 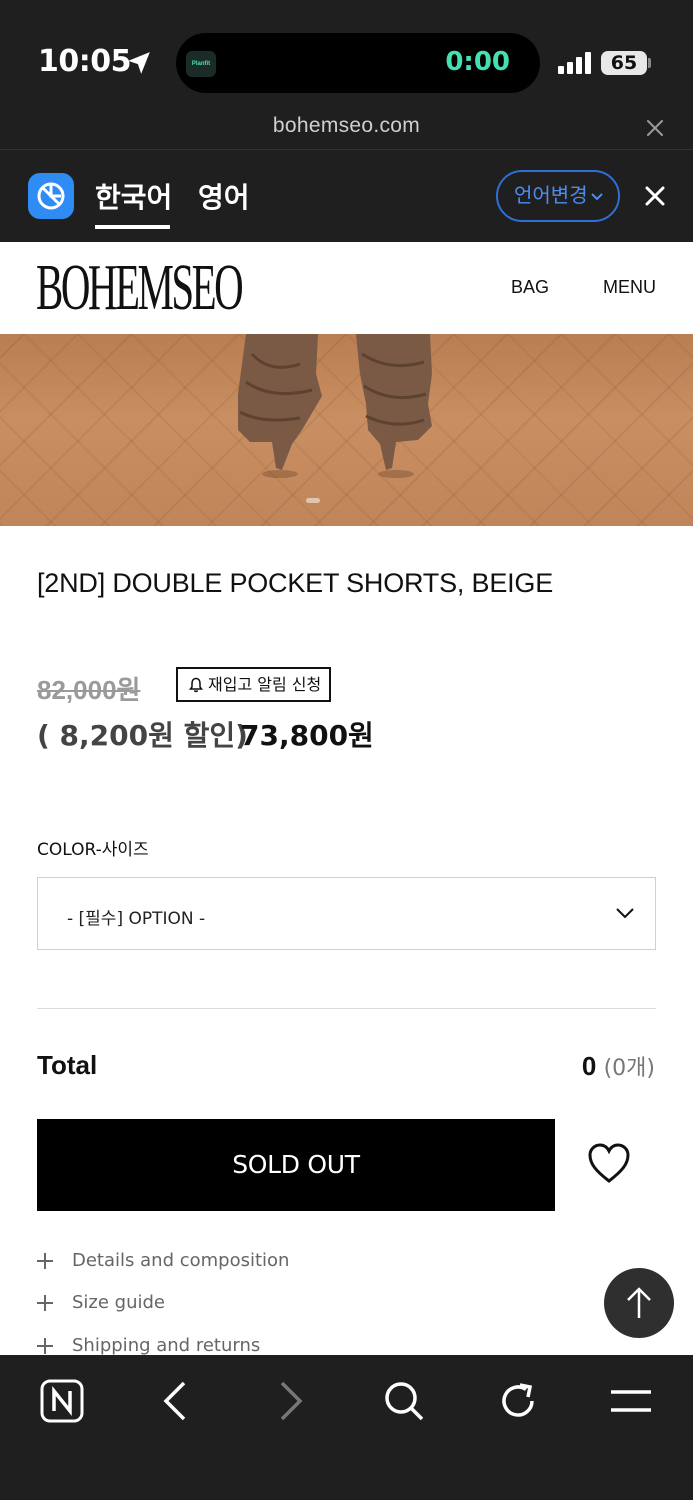 I want to click on product-image, so click(x=346, y=430).